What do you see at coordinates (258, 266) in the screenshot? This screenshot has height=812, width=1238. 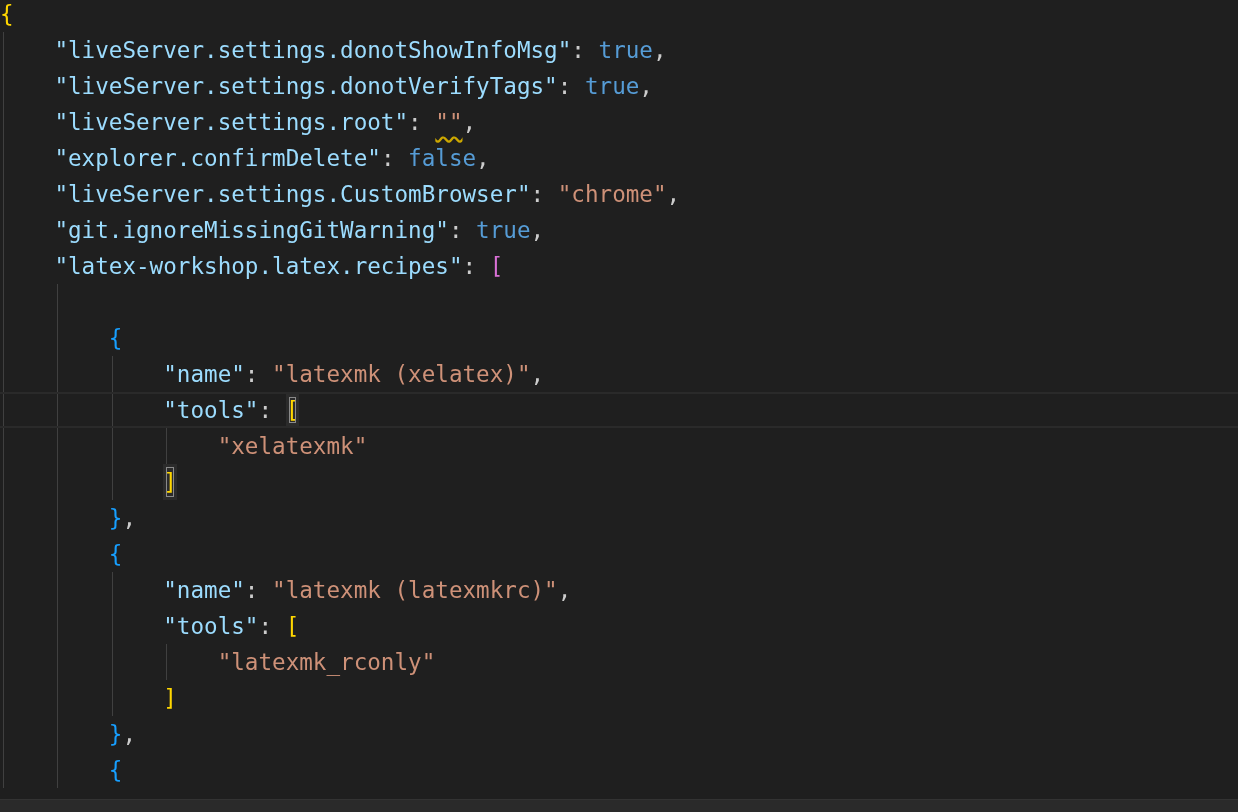 I see `json-key: "latex-workshop.latex.recipes"` at bounding box center [258, 266].